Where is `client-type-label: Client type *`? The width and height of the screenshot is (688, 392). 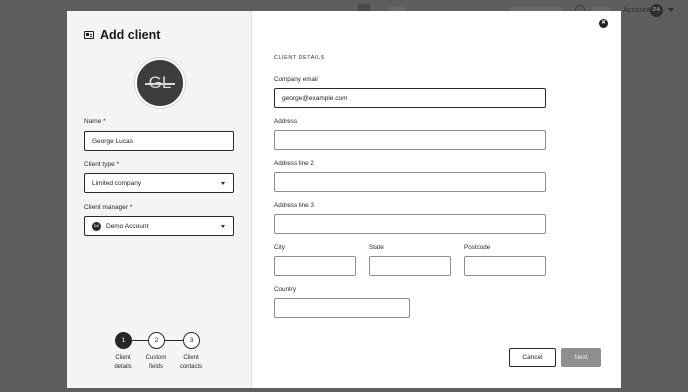 client-type-label: Client type * is located at coordinates (102, 164).